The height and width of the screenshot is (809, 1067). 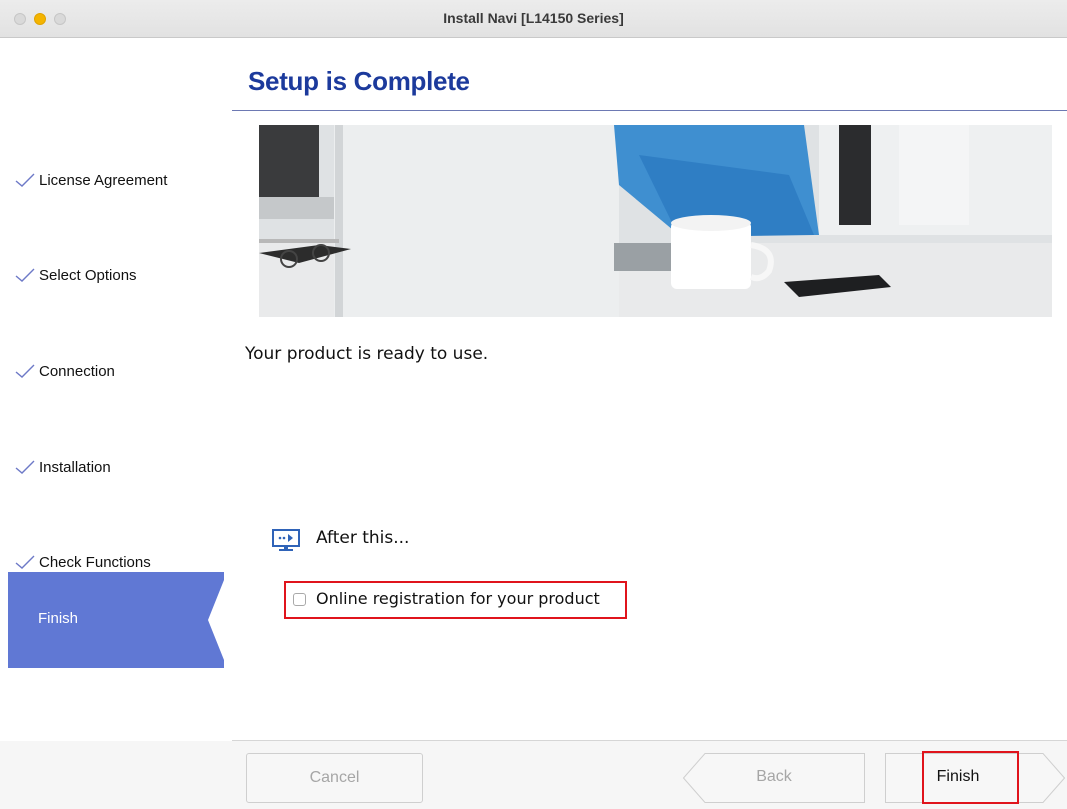 I want to click on step-license-agreement: License Agreement, so click(x=90, y=180).